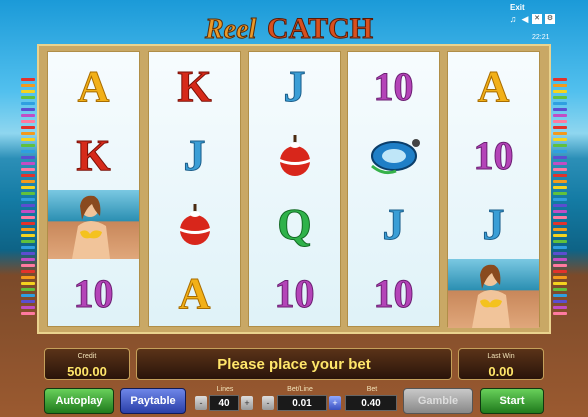  What do you see at coordinates (201, 403) in the screenshot?
I see `lines-decrease-button: -` at bounding box center [201, 403].